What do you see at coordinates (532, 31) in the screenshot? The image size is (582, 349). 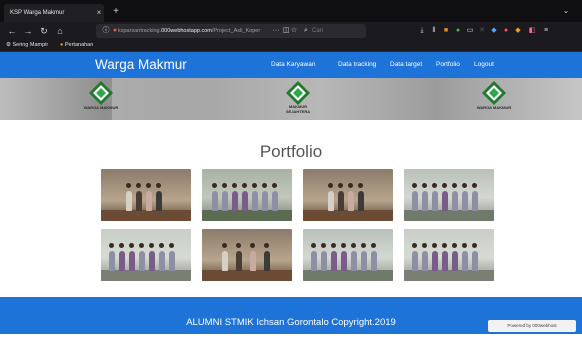 I see `extension-pink-icon: ◧` at bounding box center [532, 31].